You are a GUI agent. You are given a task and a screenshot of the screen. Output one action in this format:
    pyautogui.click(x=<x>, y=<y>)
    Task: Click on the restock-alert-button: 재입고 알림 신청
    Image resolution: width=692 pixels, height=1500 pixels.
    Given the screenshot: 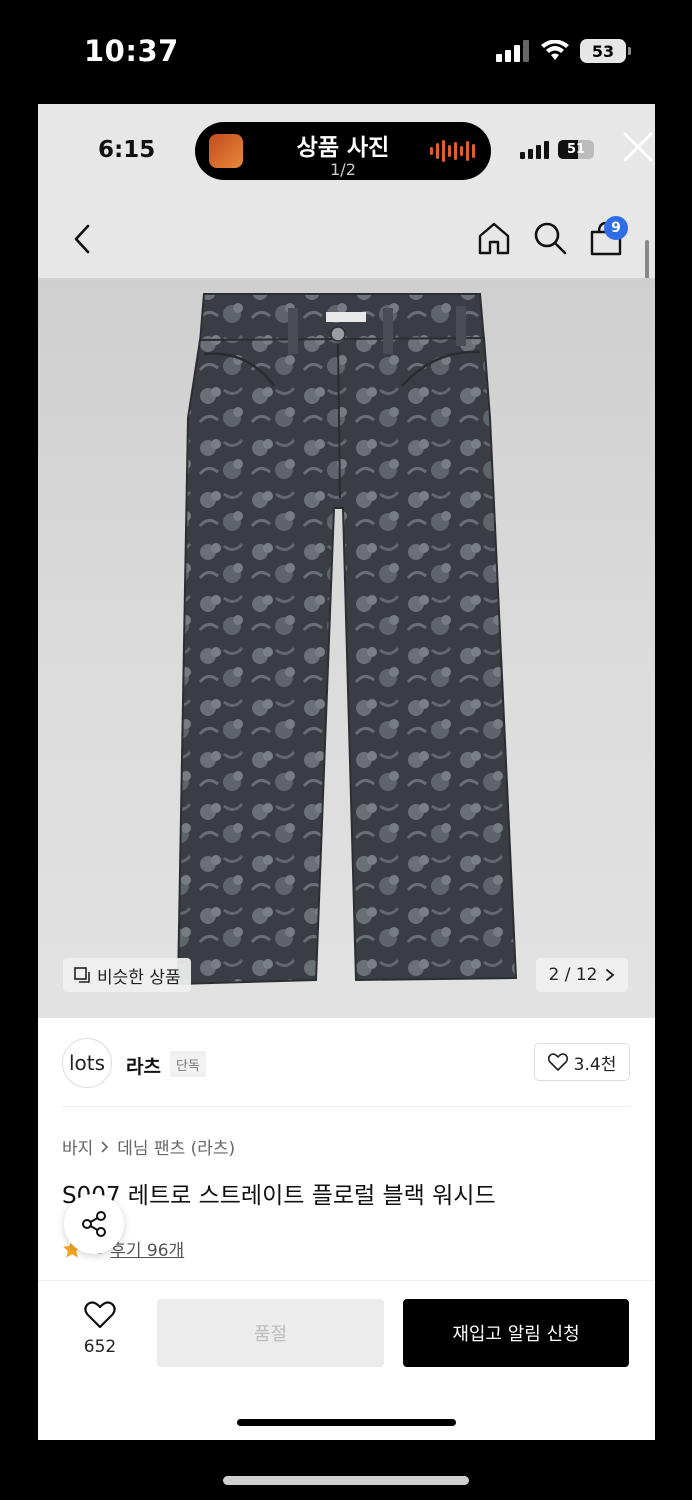 What is the action you would take?
    pyautogui.click(x=516, y=1333)
    